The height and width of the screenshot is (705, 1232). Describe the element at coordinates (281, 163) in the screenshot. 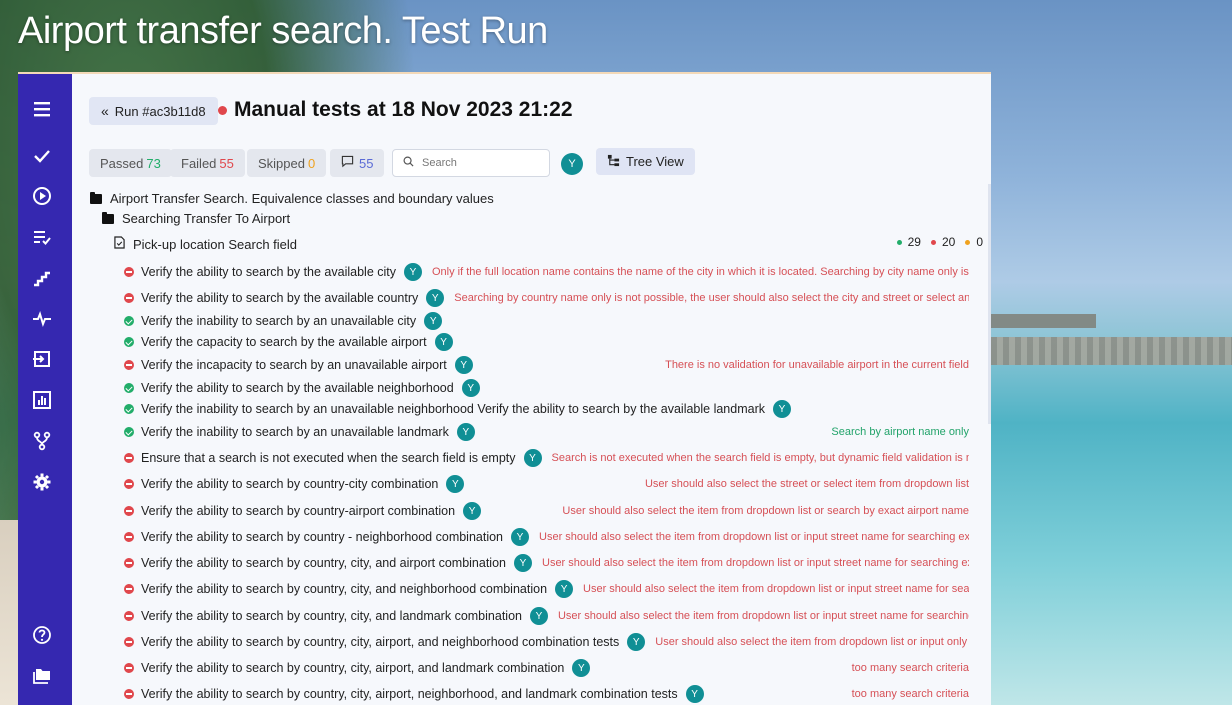

I see `filter-skipped-label: Skipped` at that location.